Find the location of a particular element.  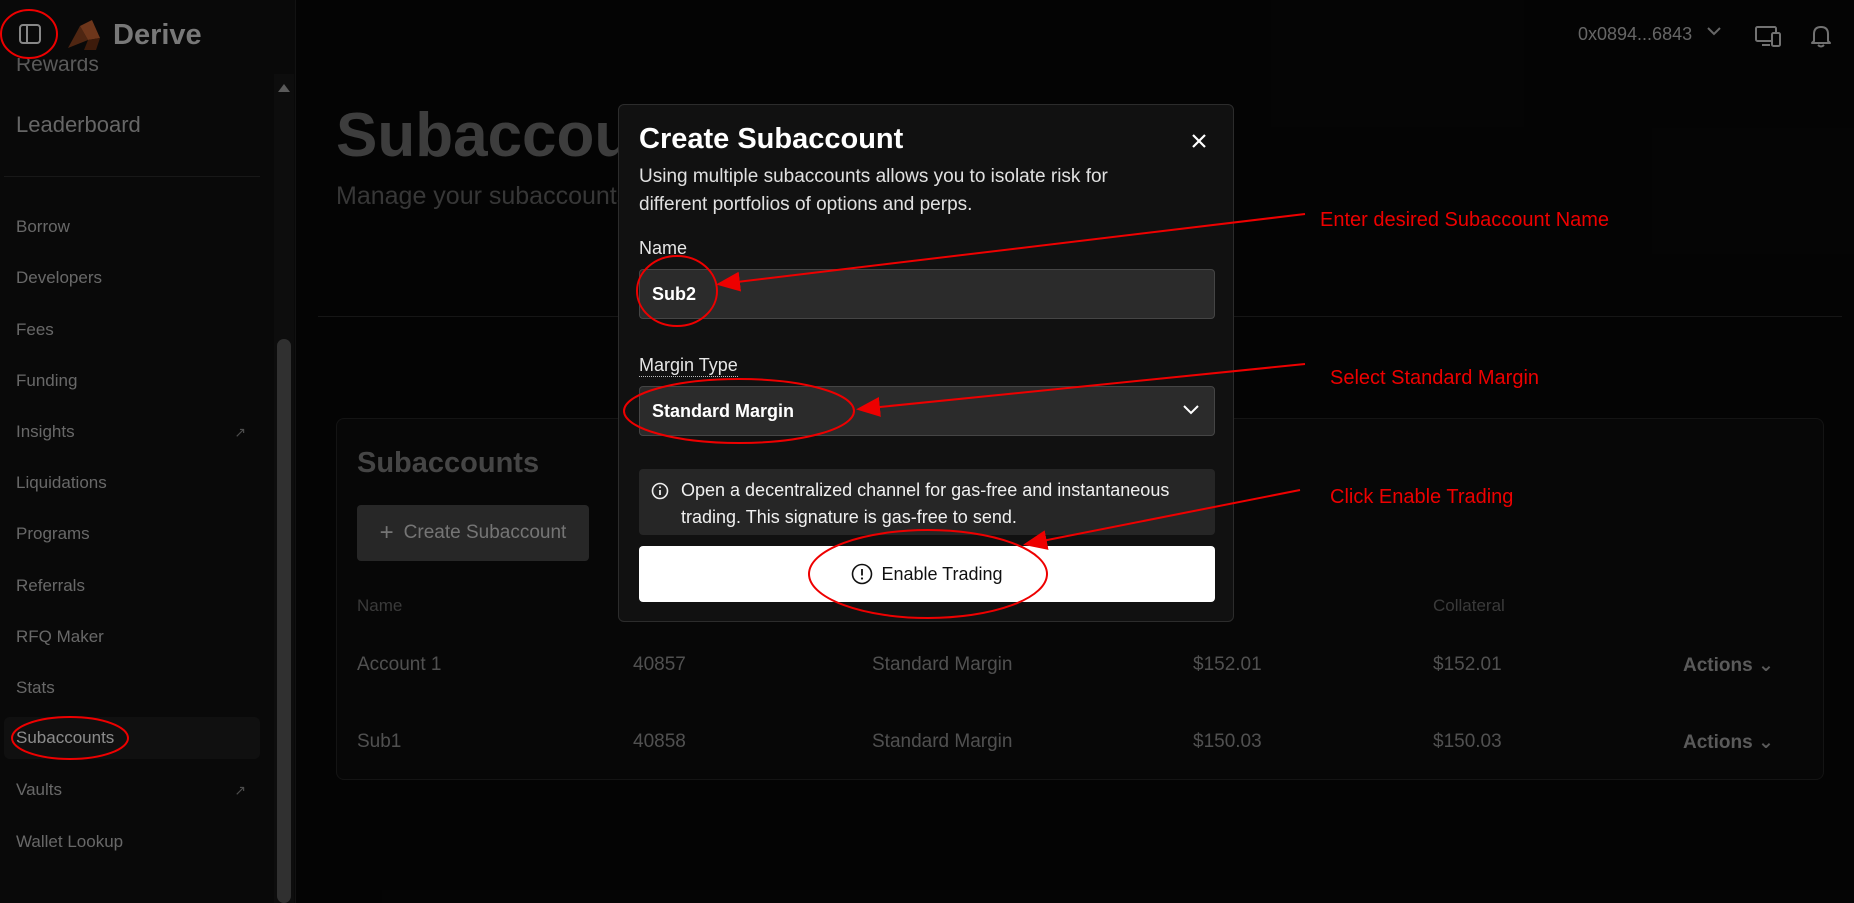

subaccount-name-input is located at coordinates (927, 294).